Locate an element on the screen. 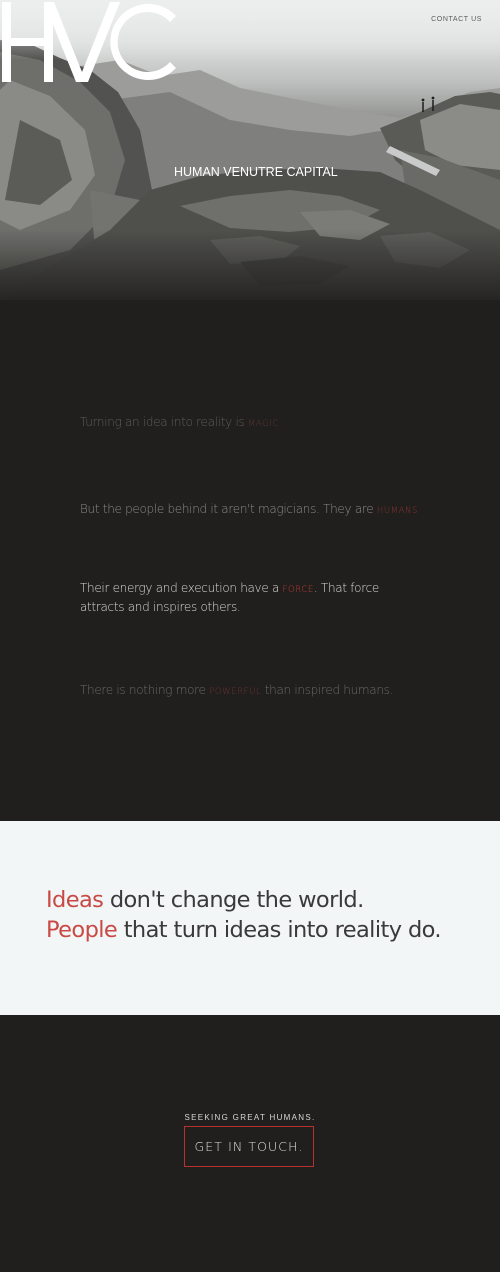 This screenshot has width=500, height=1272. quote-line-ideas: Ideas don't change the world. is located at coordinates (205, 900).